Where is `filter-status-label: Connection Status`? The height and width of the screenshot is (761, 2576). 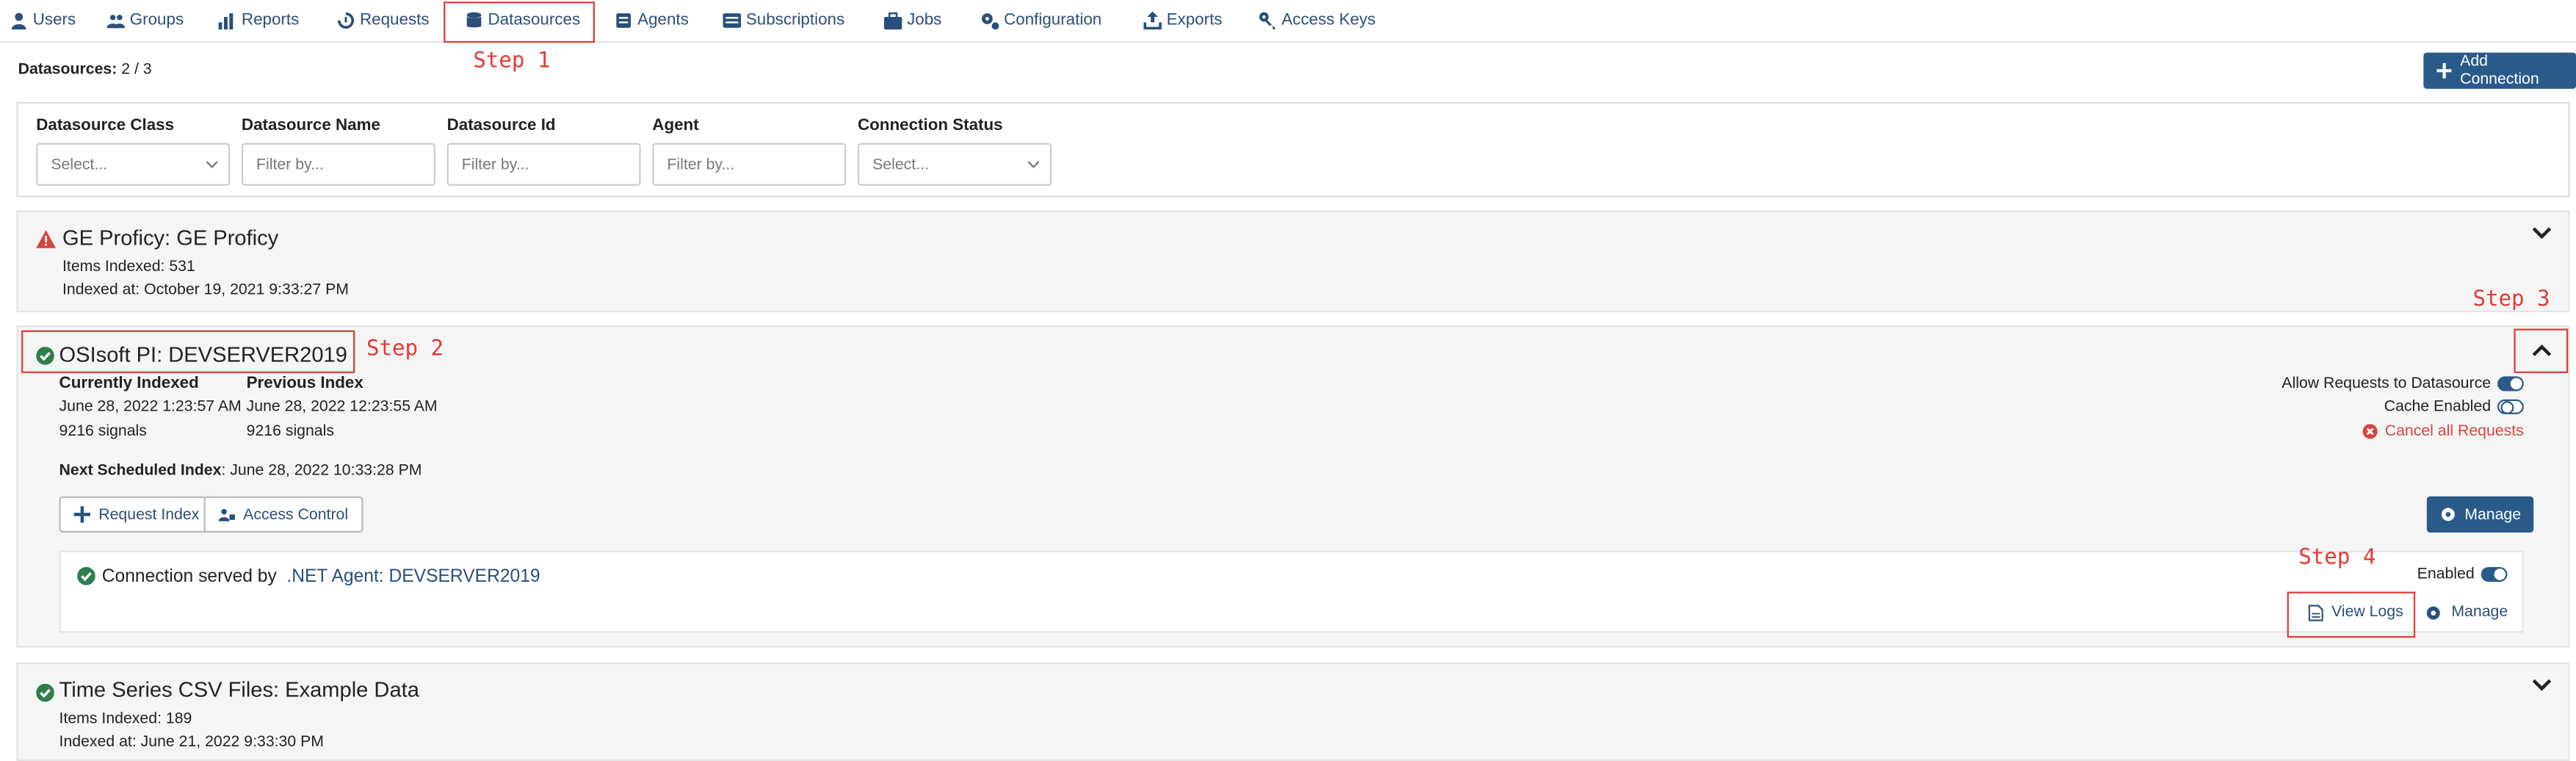
filter-status-label: Connection Status is located at coordinates (930, 125).